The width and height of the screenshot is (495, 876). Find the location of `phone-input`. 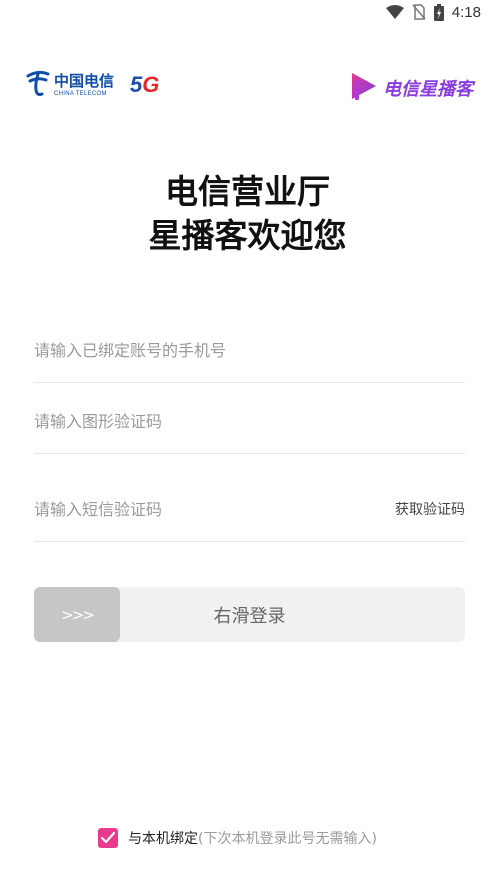

phone-input is located at coordinates (249, 350).